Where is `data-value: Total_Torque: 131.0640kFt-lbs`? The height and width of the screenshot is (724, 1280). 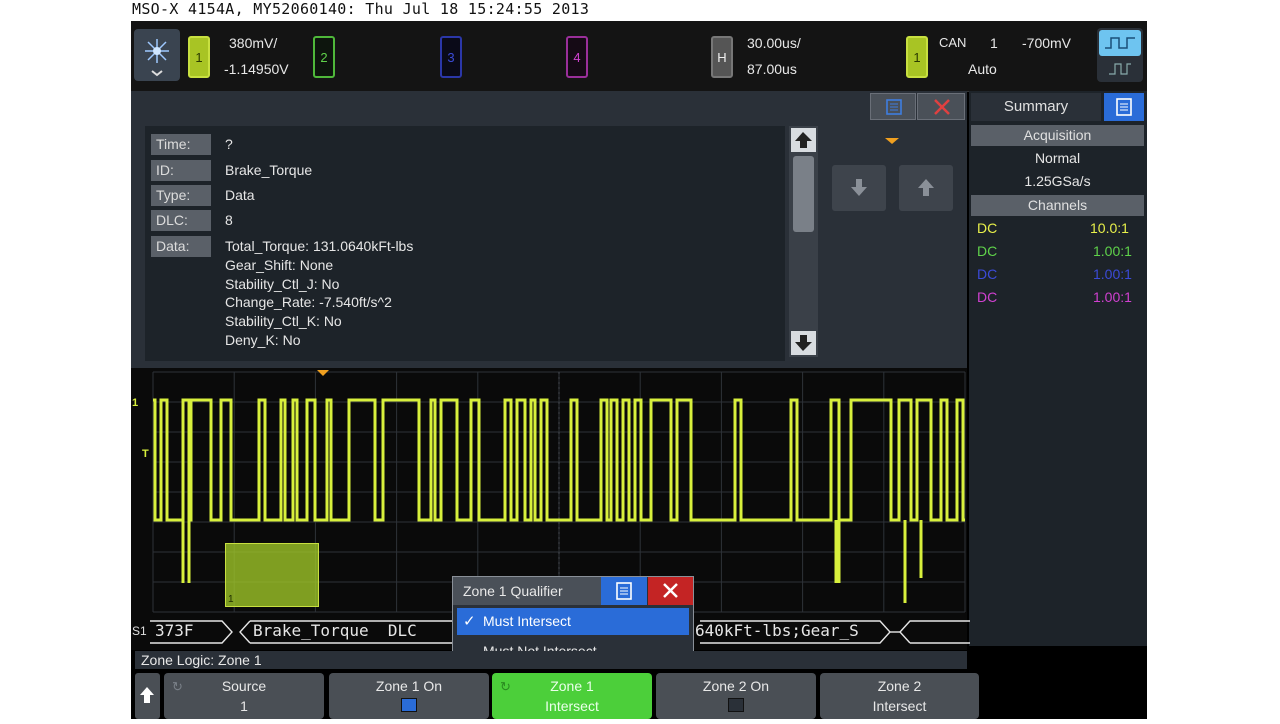 data-value: Total_Torque: 131.0640kFt-lbs is located at coordinates (319, 246).